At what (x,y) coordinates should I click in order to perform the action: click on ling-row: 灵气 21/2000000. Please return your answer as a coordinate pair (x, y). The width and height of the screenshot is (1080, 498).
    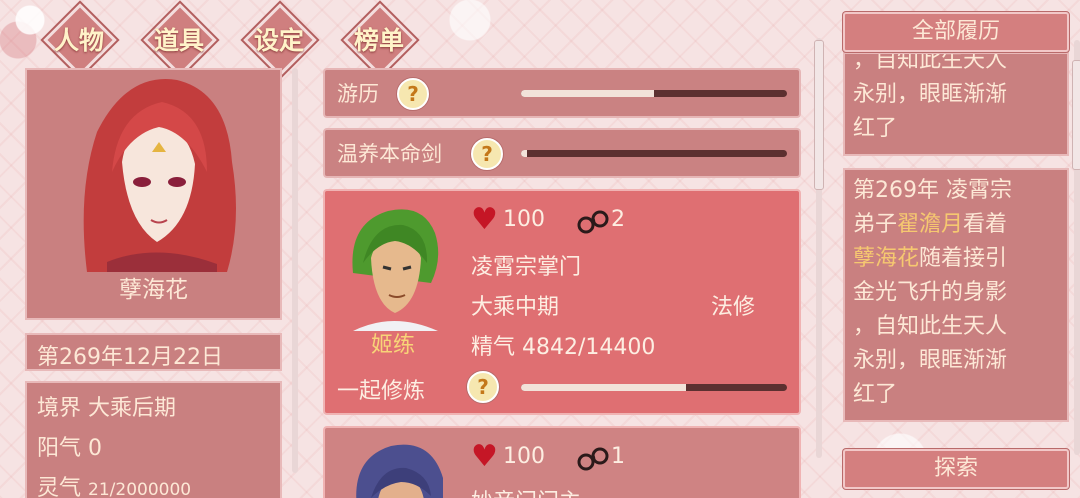
    Looking at the image, I should click on (153, 483).